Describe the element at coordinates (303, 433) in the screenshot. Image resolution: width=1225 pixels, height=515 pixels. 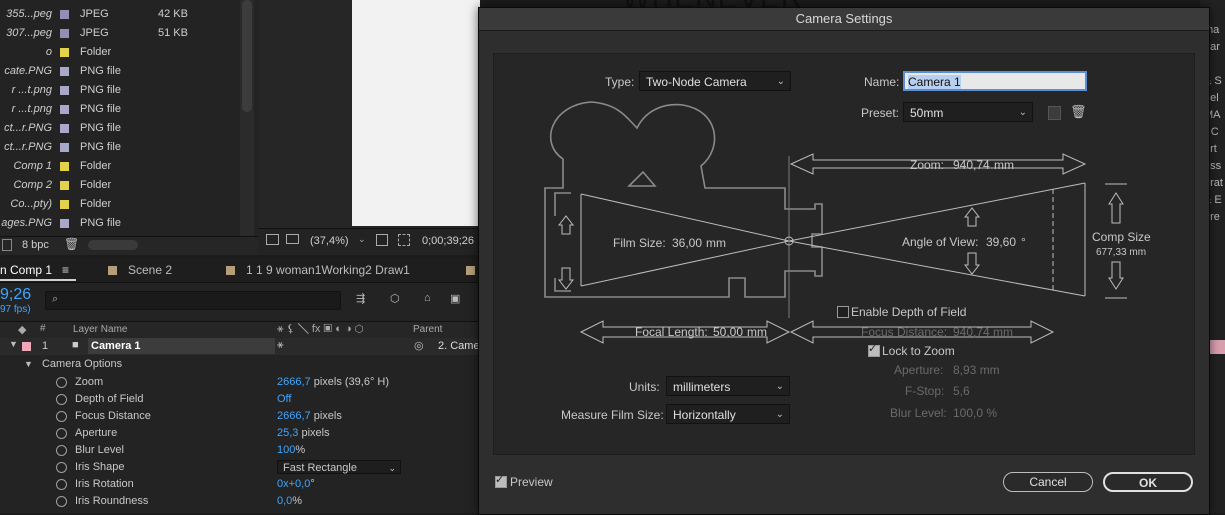
I see `property-value: 25,3 pixels` at that location.